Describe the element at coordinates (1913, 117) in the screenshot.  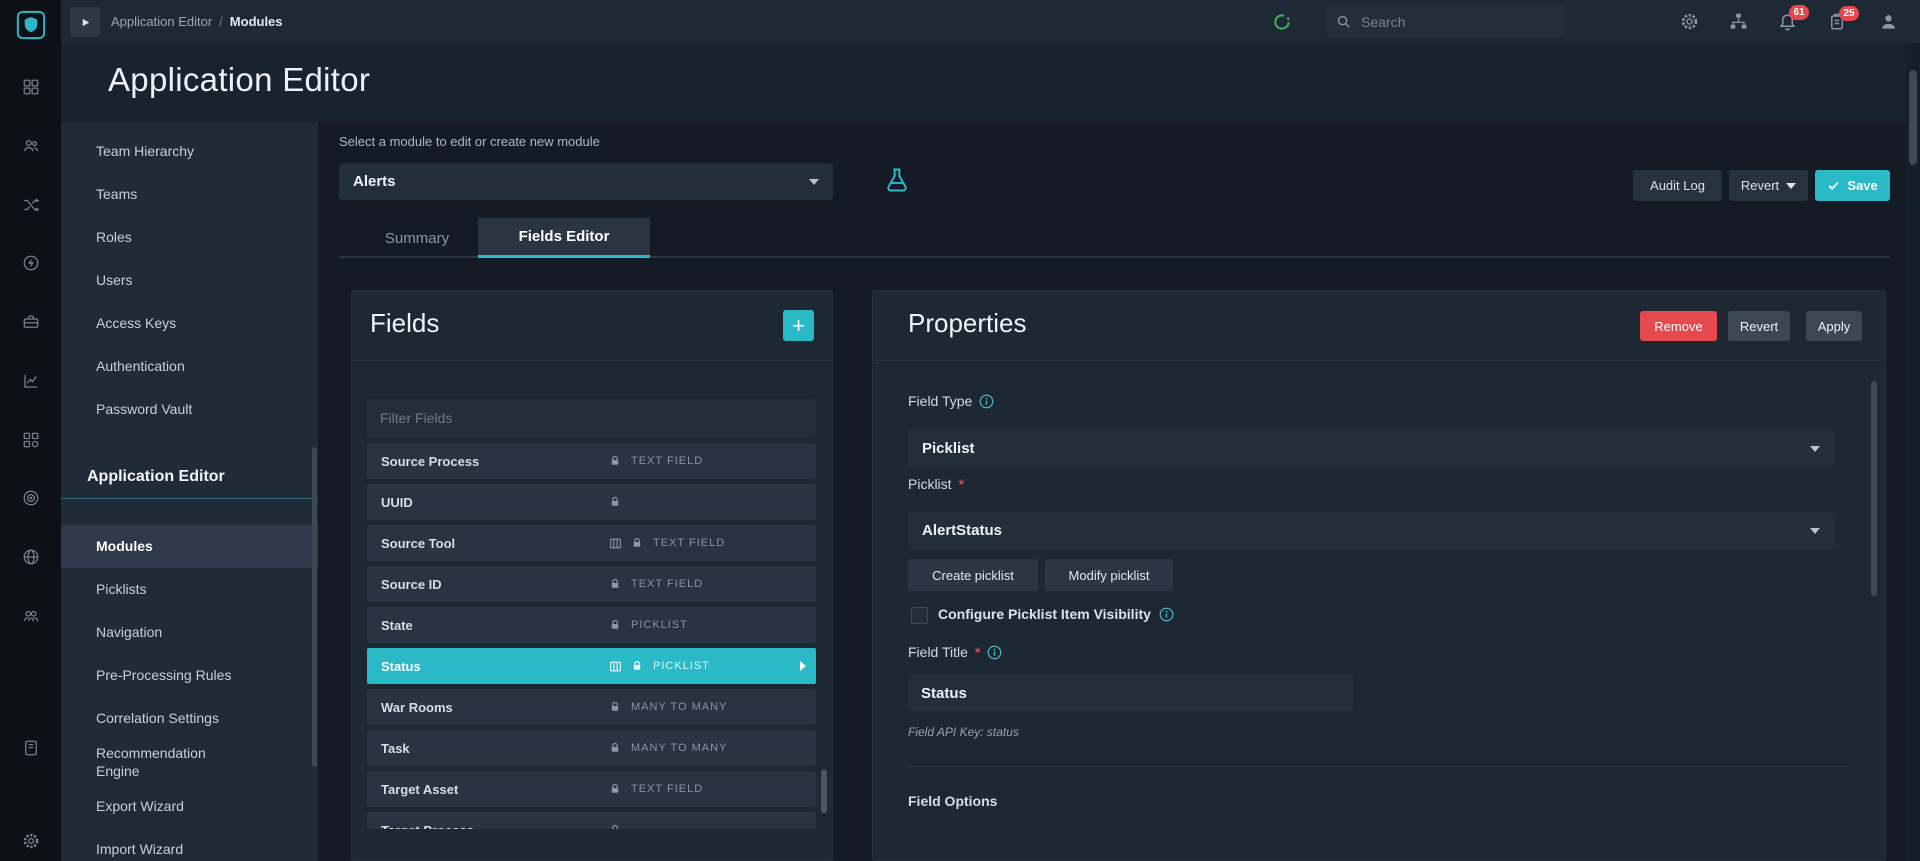
I see `page-scrollbar-thumb` at that location.